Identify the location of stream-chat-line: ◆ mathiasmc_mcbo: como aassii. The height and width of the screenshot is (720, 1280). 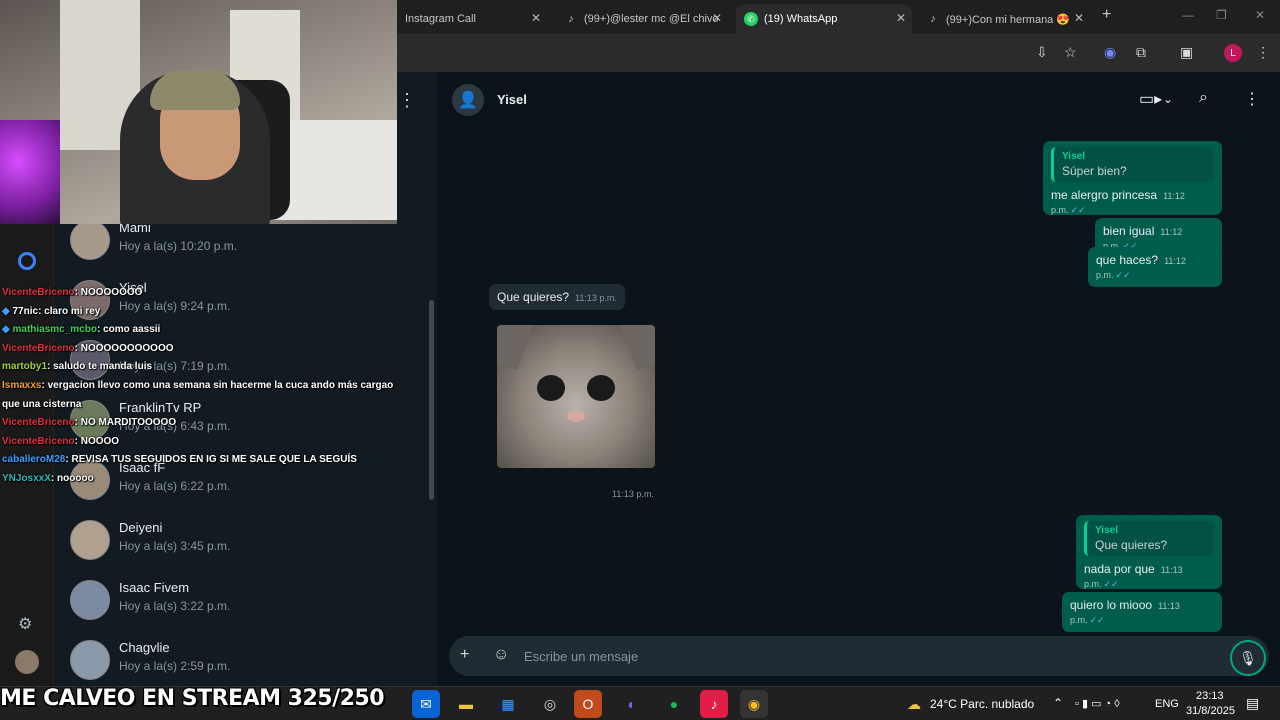
(199, 330).